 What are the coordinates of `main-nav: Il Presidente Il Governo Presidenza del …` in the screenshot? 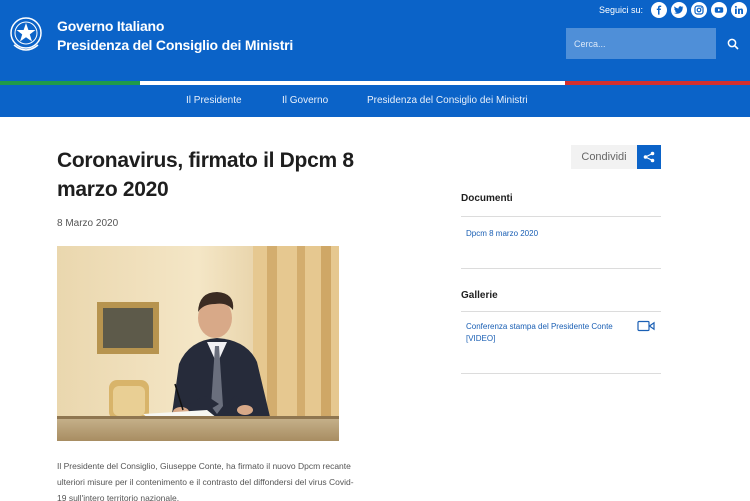 It's located at (375, 101).